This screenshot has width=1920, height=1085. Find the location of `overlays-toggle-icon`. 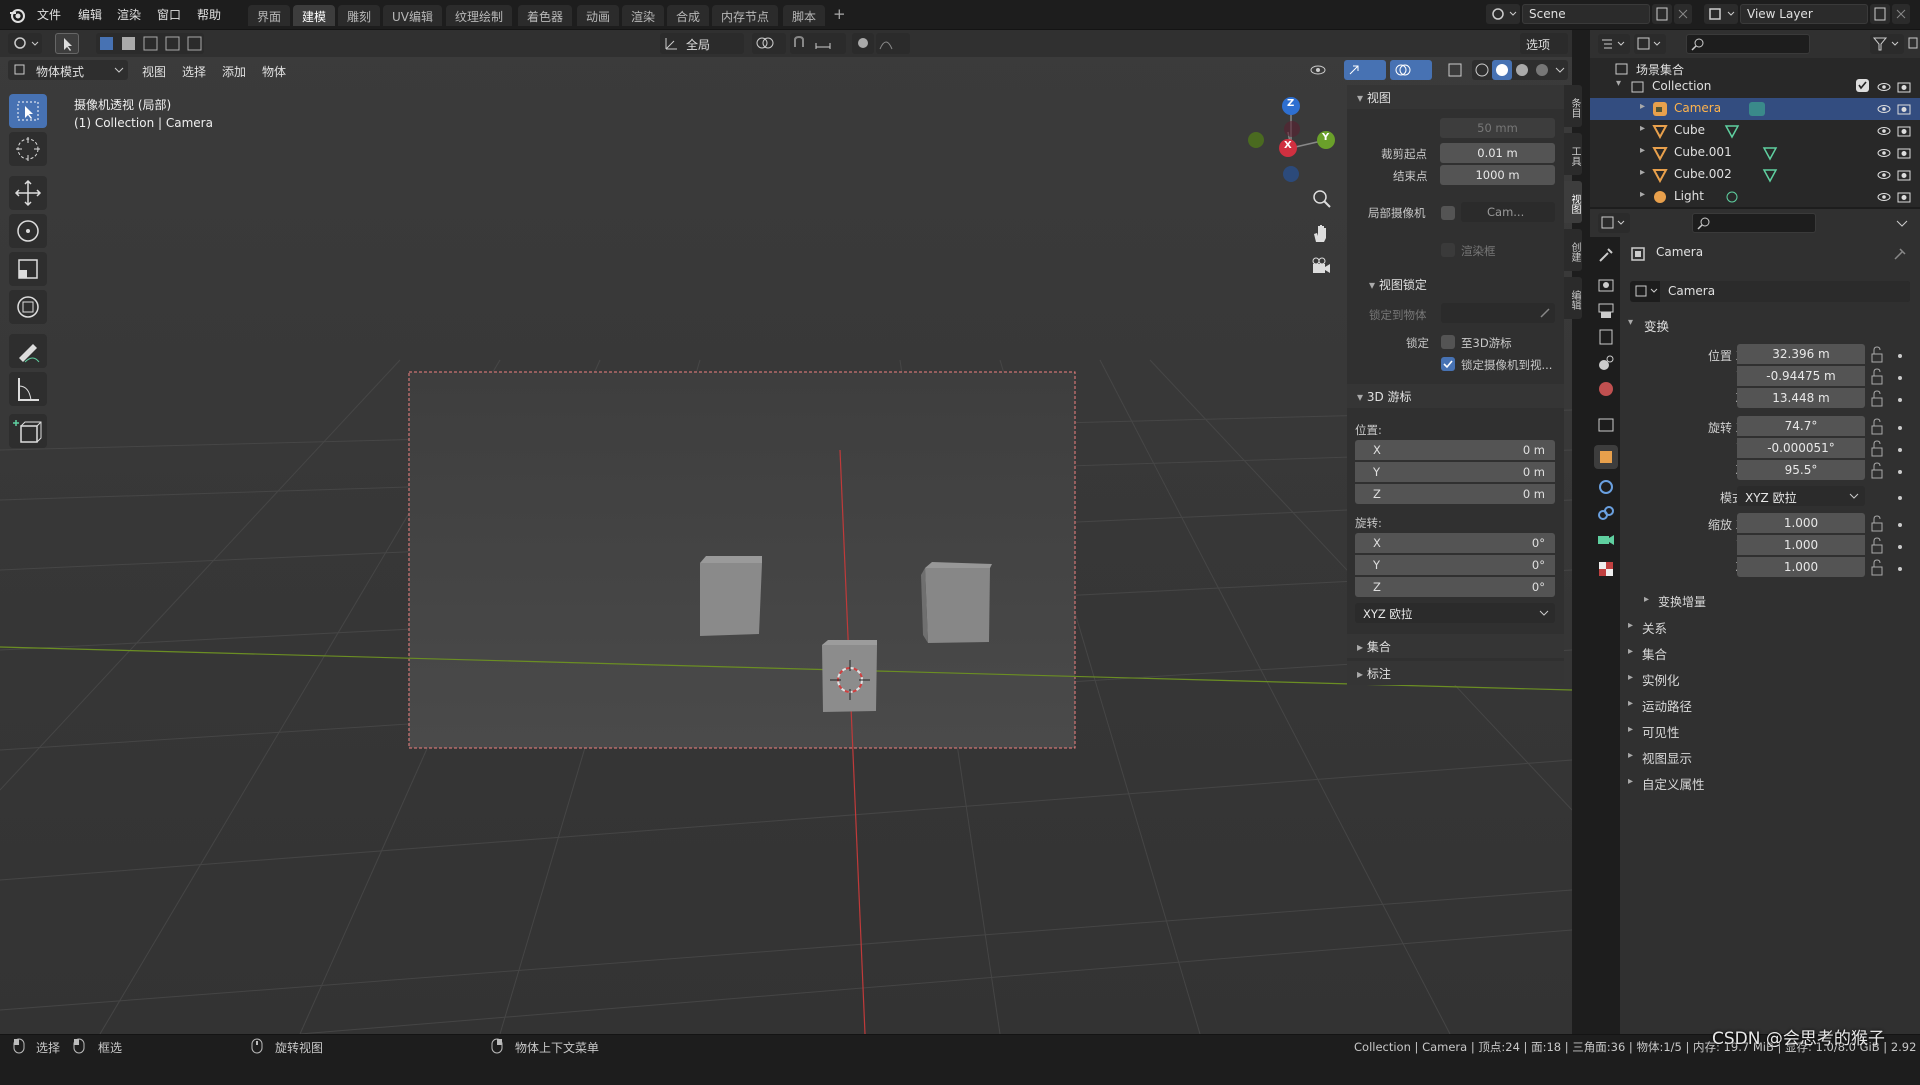

overlays-toggle-icon is located at coordinates (1411, 70).